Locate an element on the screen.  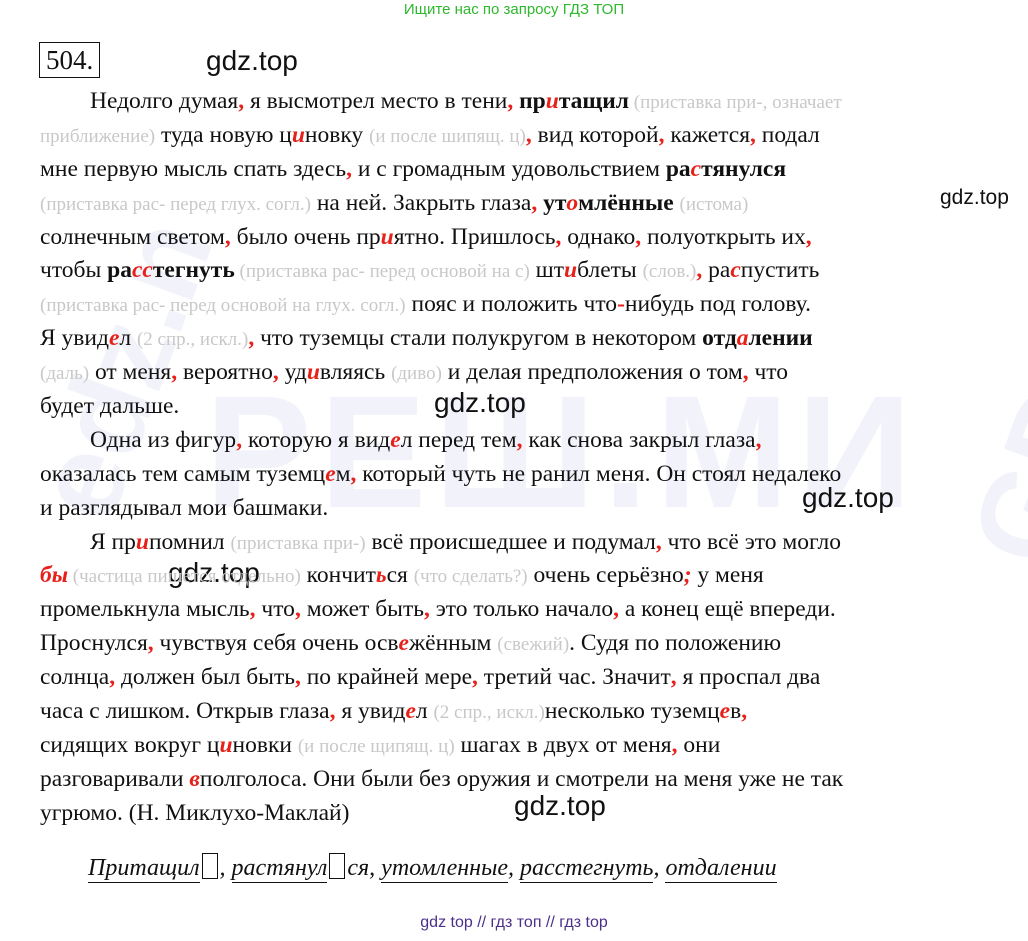
text-line: угрюмо. (Н. Миклухо-Маклай) is located at coordinates (532, 814).